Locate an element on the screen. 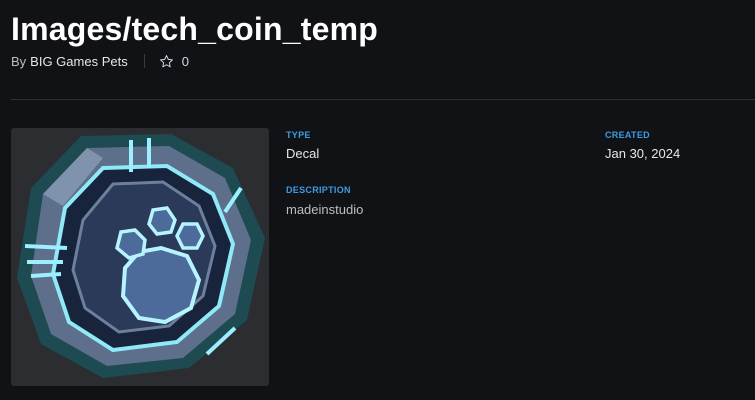 The image size is (755, 400). page-title: Images/tech_coin_temp is located at coordinates (194, 29).